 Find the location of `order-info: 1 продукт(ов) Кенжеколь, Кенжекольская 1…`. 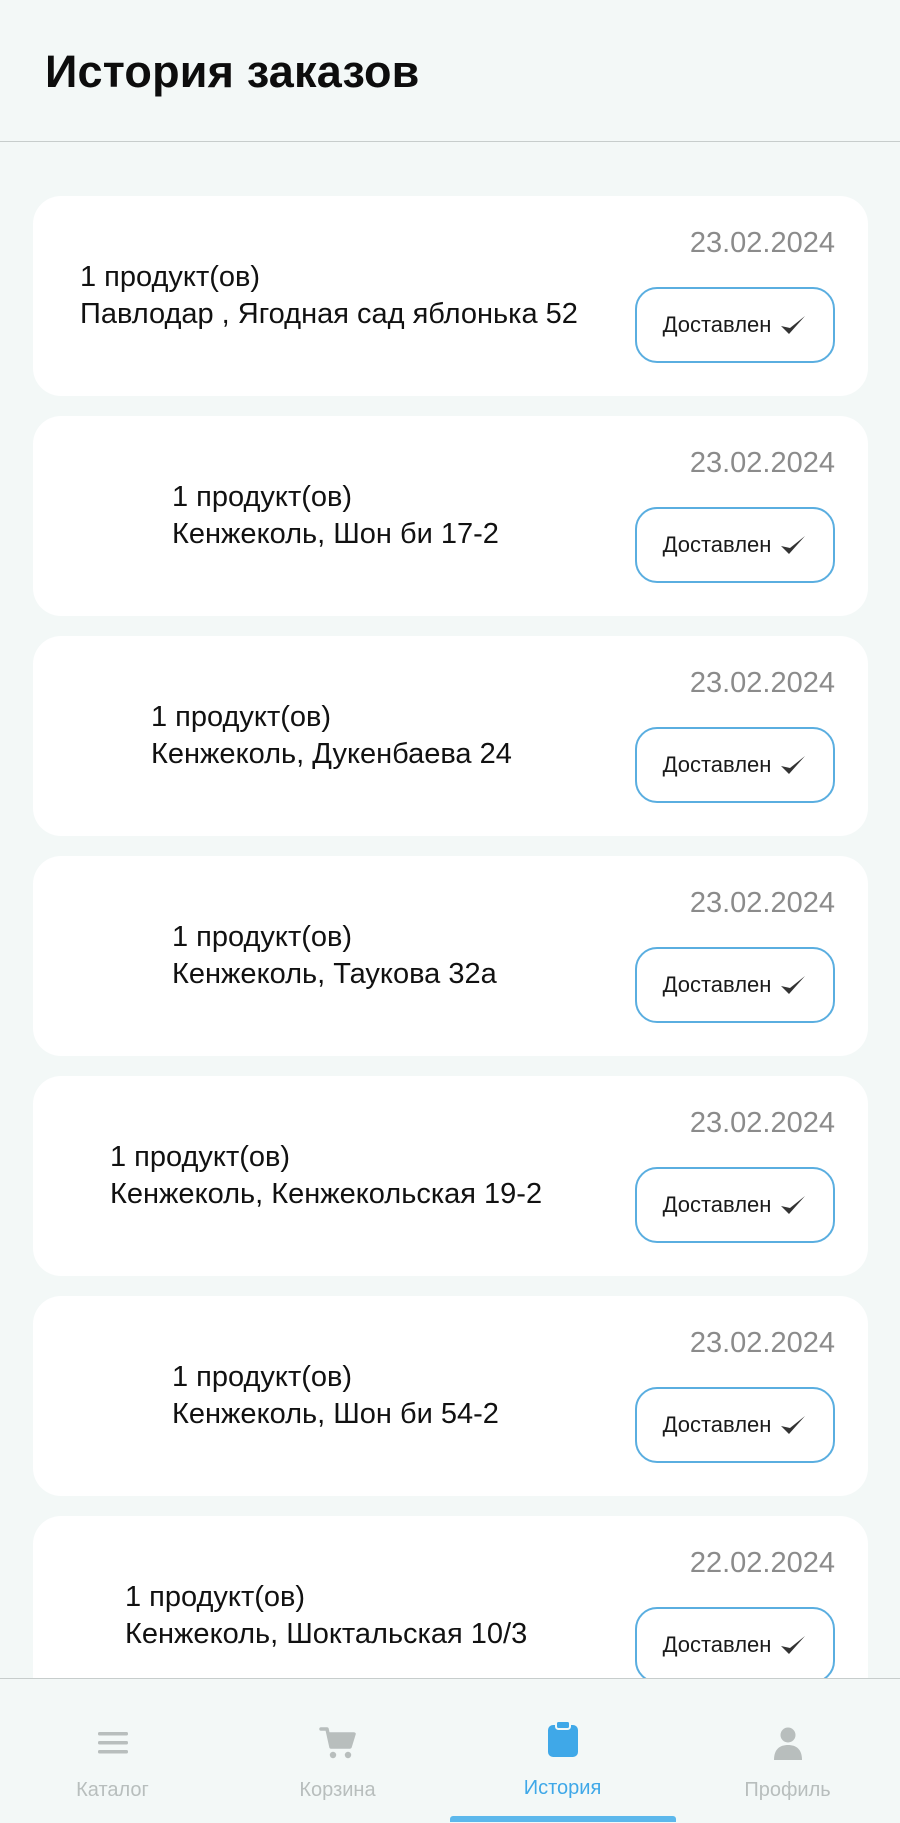

order-info: 1 продукт(ов) Кенжеколь, Кенжекольская 1… is located at coordinates (380, 1176).